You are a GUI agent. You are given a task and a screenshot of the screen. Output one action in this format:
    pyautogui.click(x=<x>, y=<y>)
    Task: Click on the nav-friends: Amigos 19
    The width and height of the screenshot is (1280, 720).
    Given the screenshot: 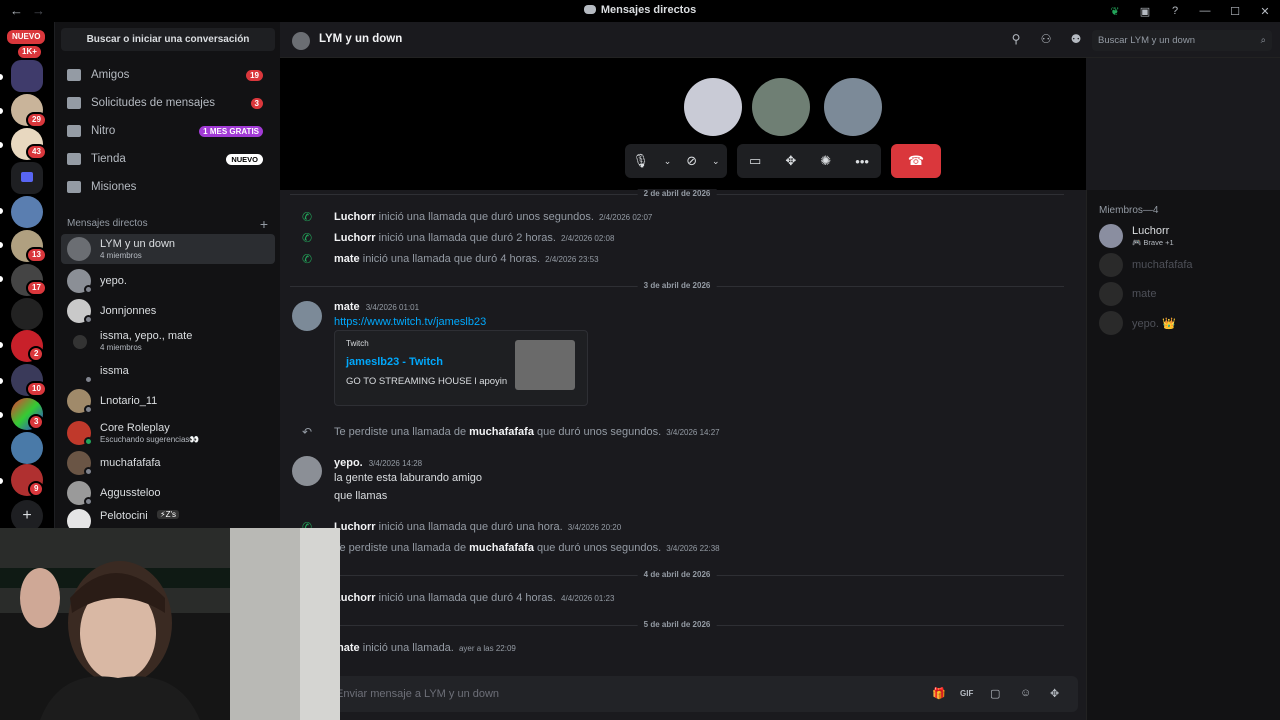 What is the action you would take?
    pyautogui.click(x=168, y=75)
    